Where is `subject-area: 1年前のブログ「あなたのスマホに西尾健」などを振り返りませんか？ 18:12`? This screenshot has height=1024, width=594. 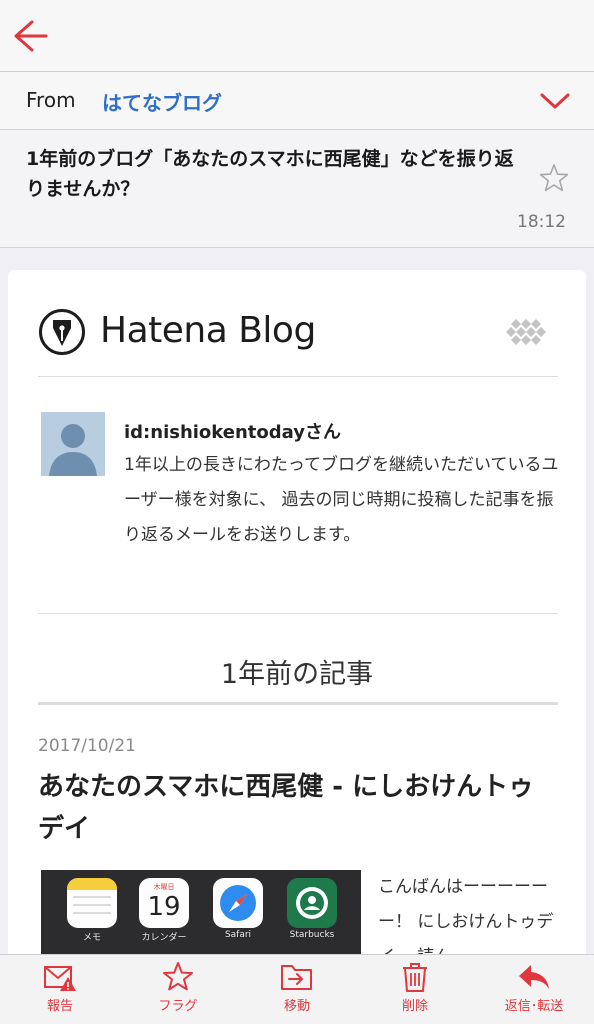
subject-area: 1年前のブログ「あなたのスマホに西尾健」などを振り返りませんか？ 18:12 is located at coordinates (297, 189).